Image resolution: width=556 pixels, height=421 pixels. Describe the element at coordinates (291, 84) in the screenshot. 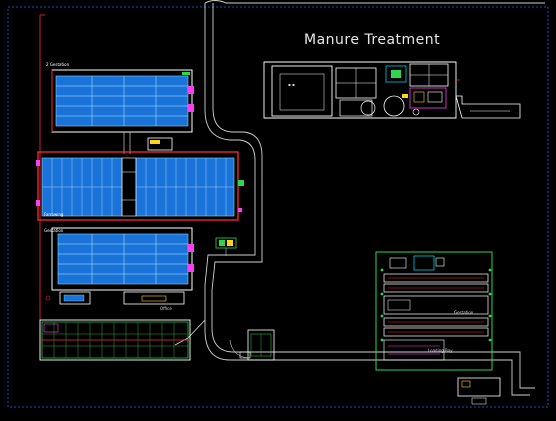

I see `tank-marker: ▪ ▪` at that location.